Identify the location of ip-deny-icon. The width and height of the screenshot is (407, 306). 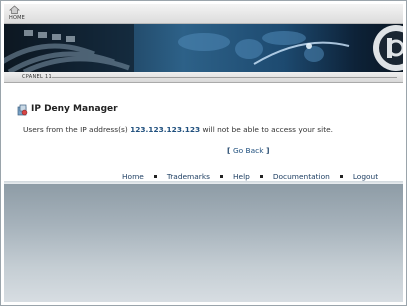
(22, 110).